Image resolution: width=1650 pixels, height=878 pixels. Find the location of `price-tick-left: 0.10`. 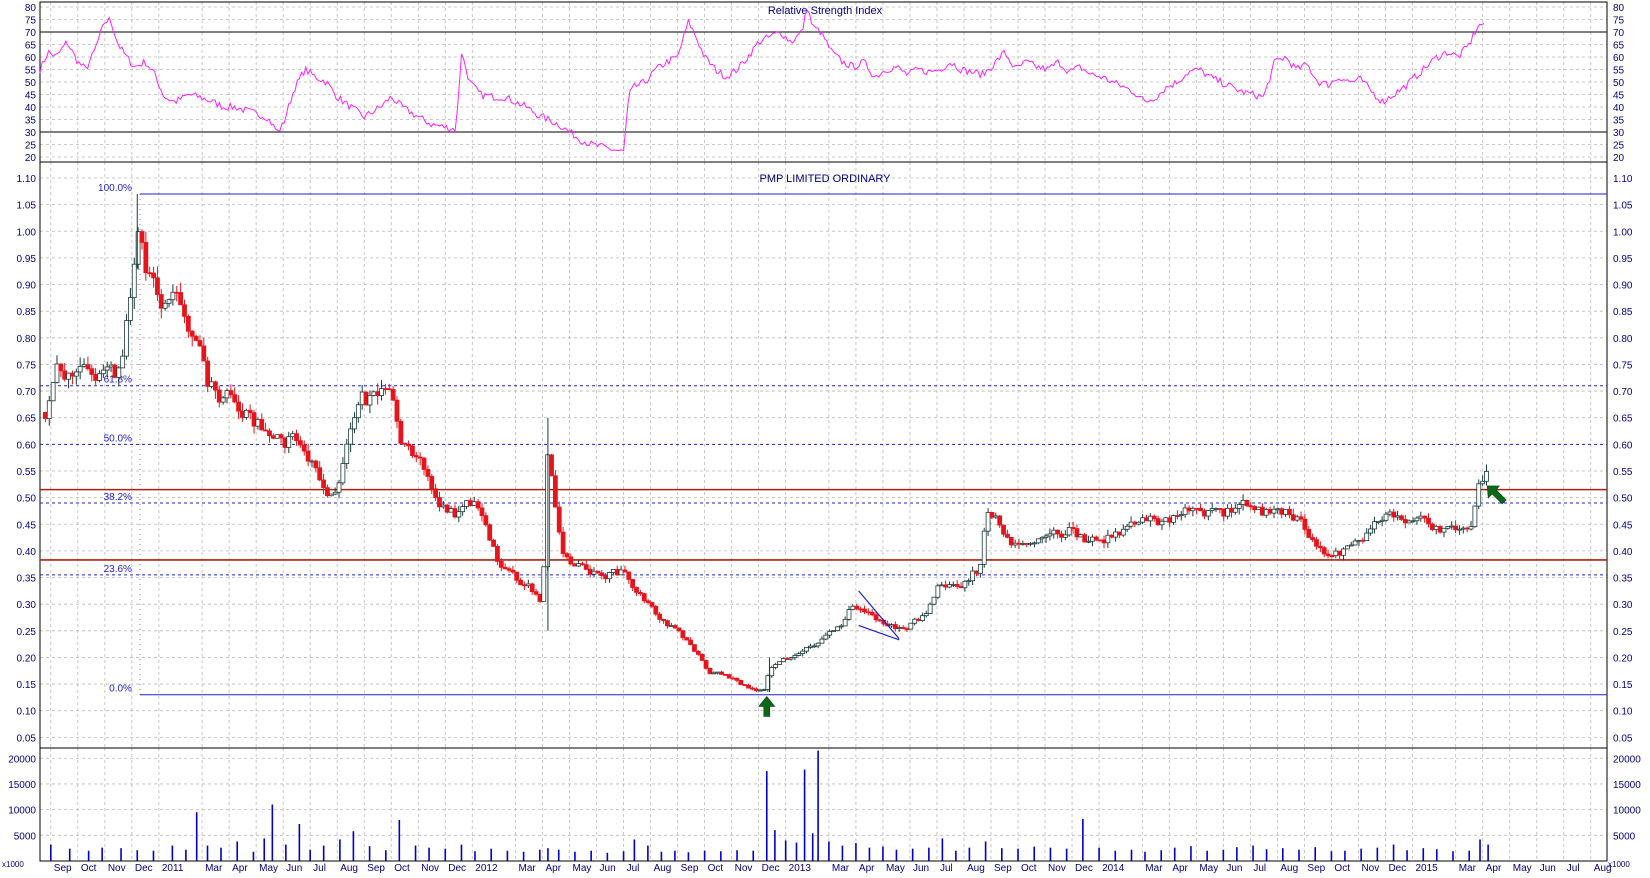

price-tick-left: 0.10 is located at coordinates (27, 712).